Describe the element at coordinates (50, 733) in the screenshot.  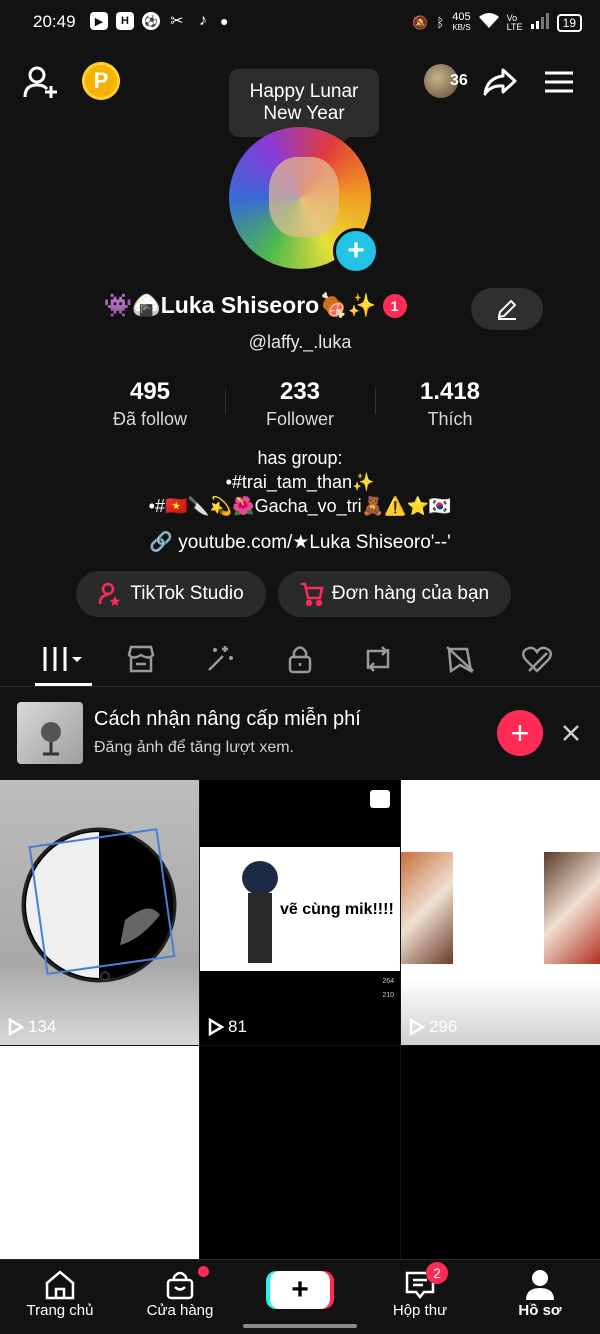
I see `banner-thumbnail` at that location.